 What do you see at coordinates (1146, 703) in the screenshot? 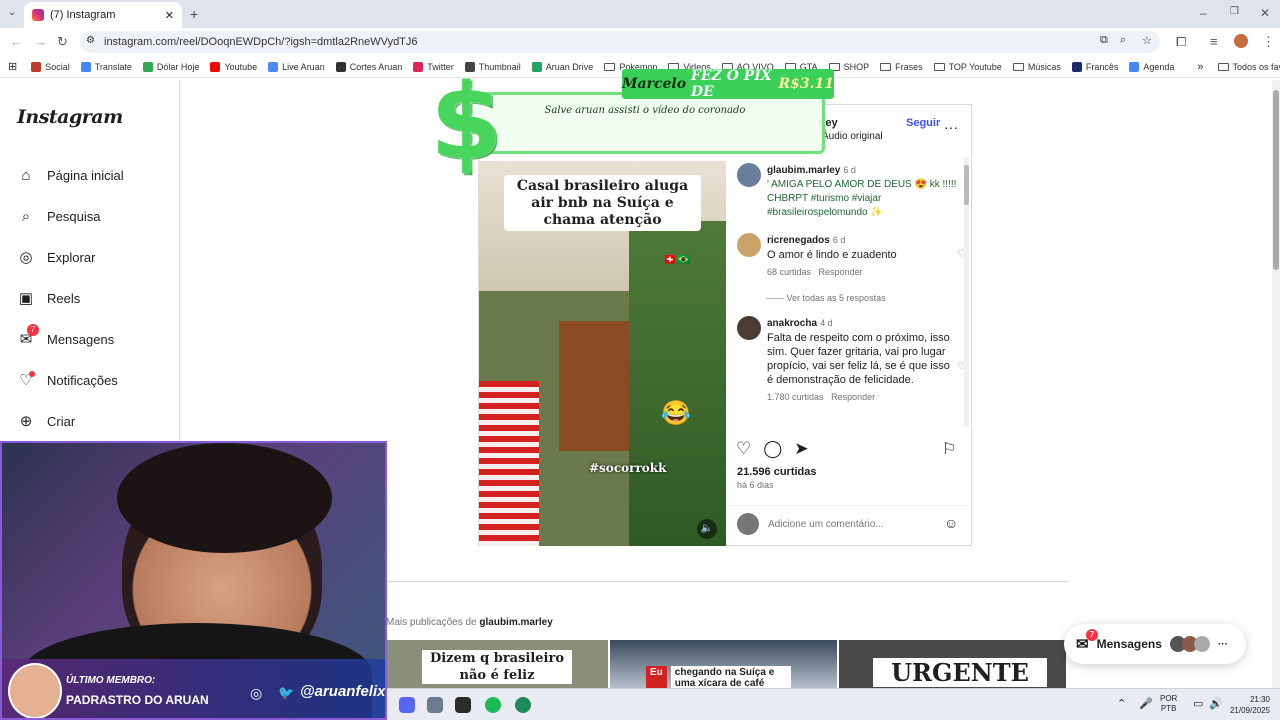
I see `mic-icon: 🎤` at bounding box center [1146, 703].